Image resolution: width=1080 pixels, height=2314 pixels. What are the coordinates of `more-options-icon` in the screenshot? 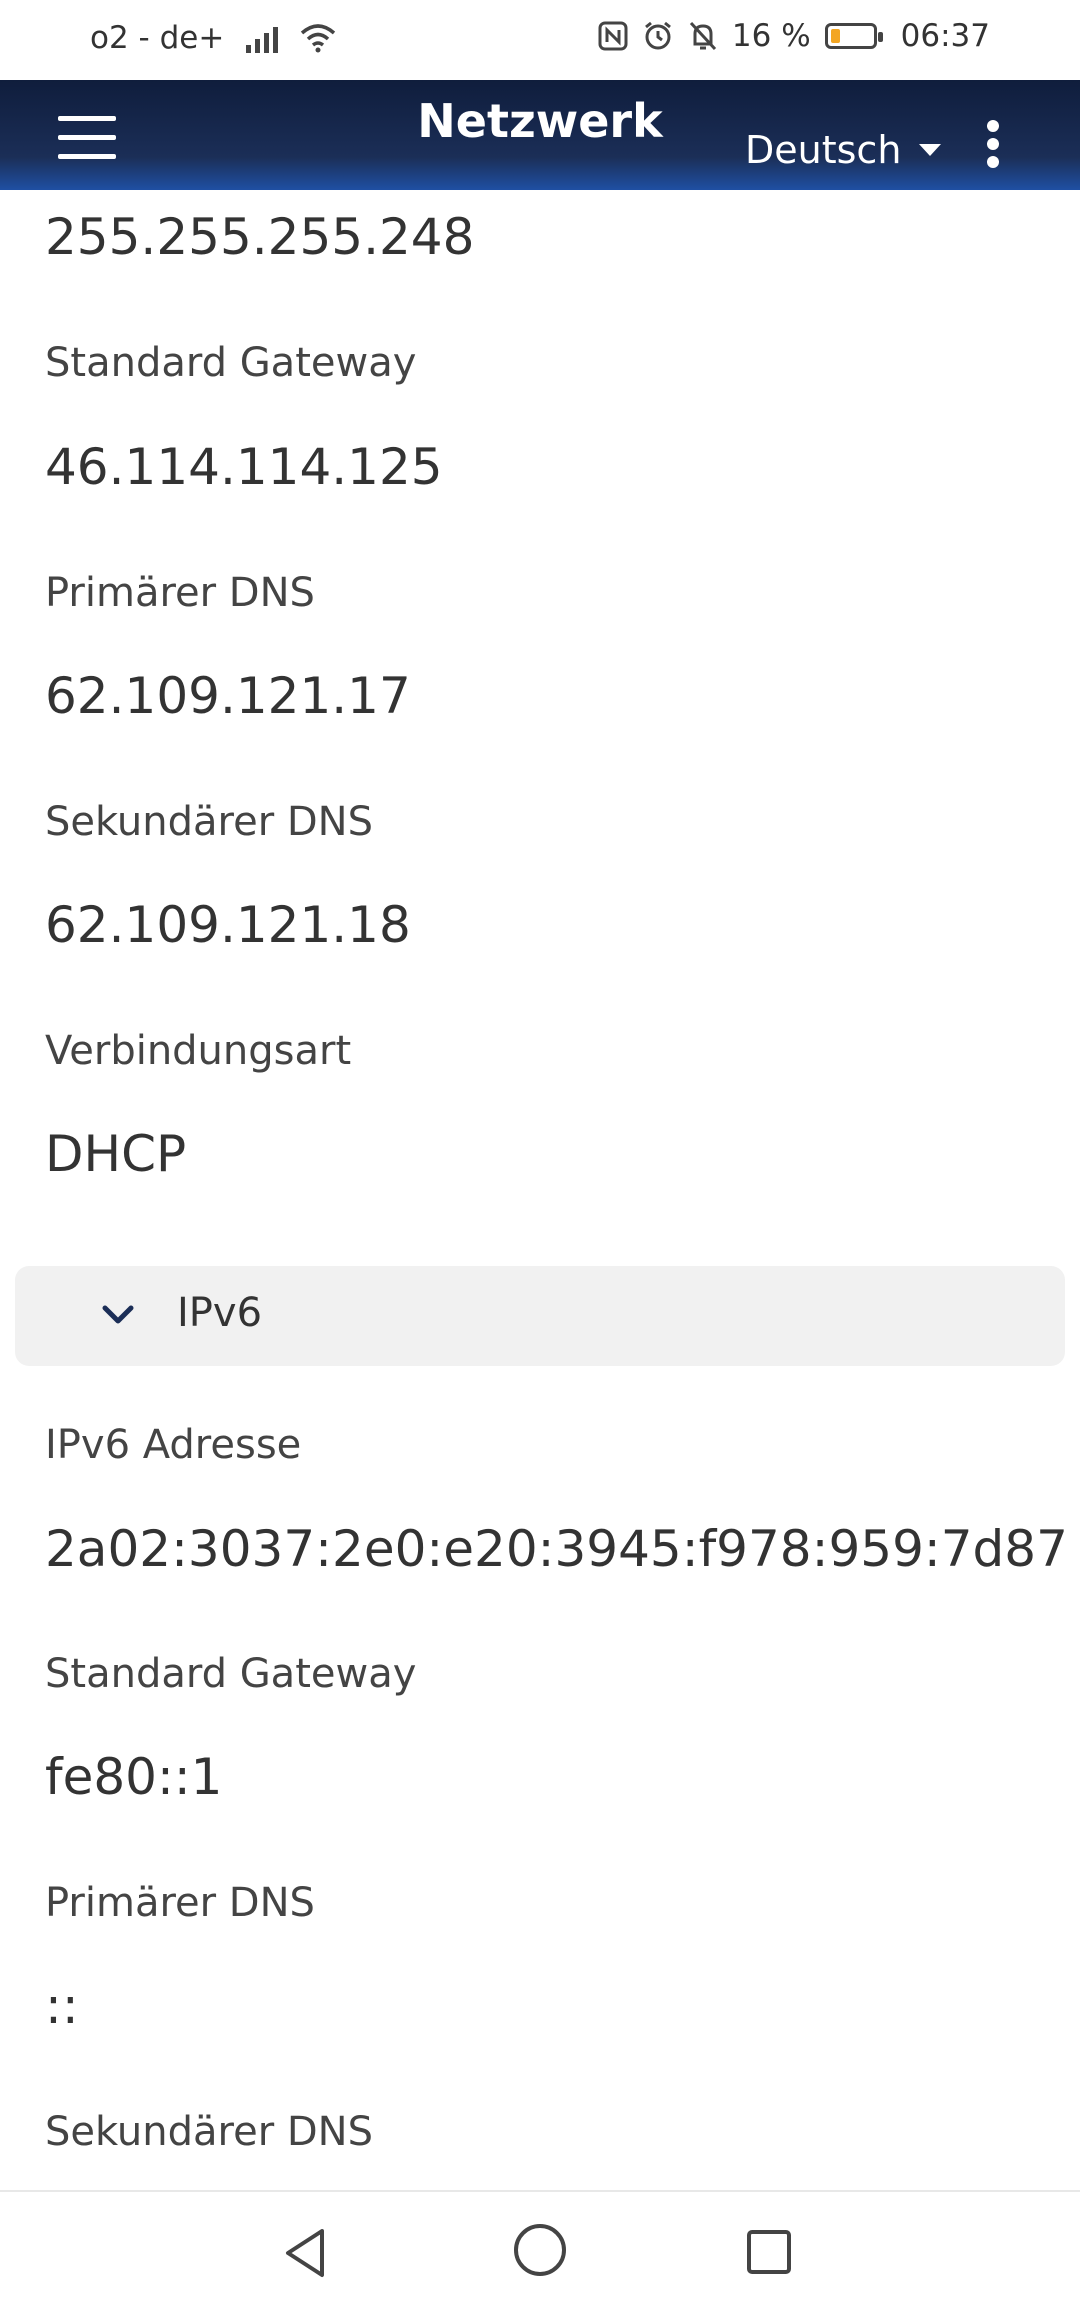 It's located at (993, 144).